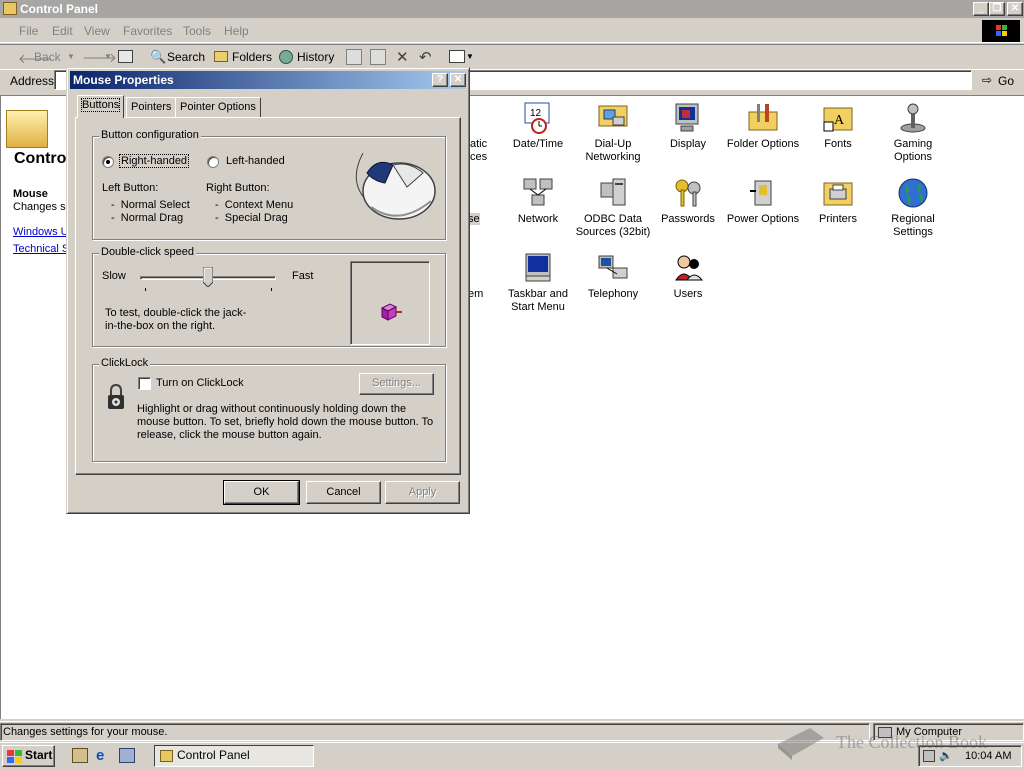 The width and height of the screenshot is (1024, 769). I want to click on display-icon, so click(688, 118).